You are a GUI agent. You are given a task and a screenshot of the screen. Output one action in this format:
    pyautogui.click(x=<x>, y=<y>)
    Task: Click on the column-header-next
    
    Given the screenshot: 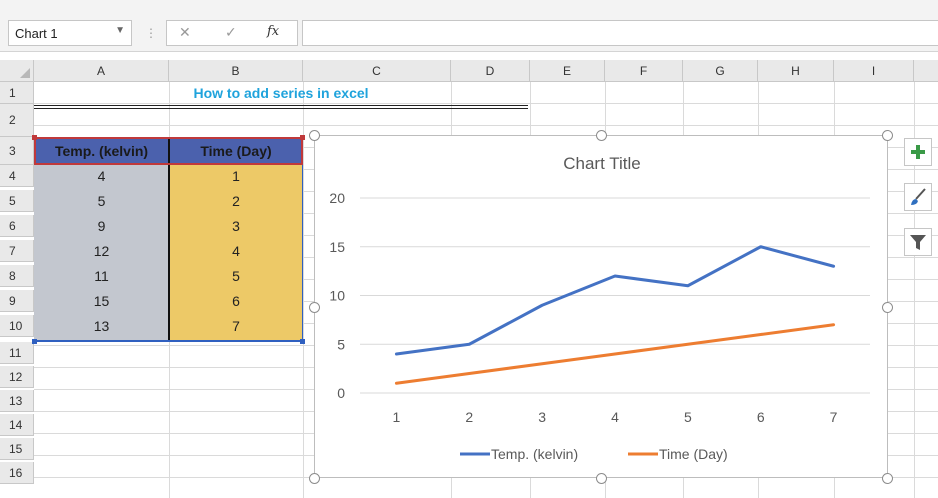 What is the action you would take?
    pyautogui.click(x=926, y=71)
    